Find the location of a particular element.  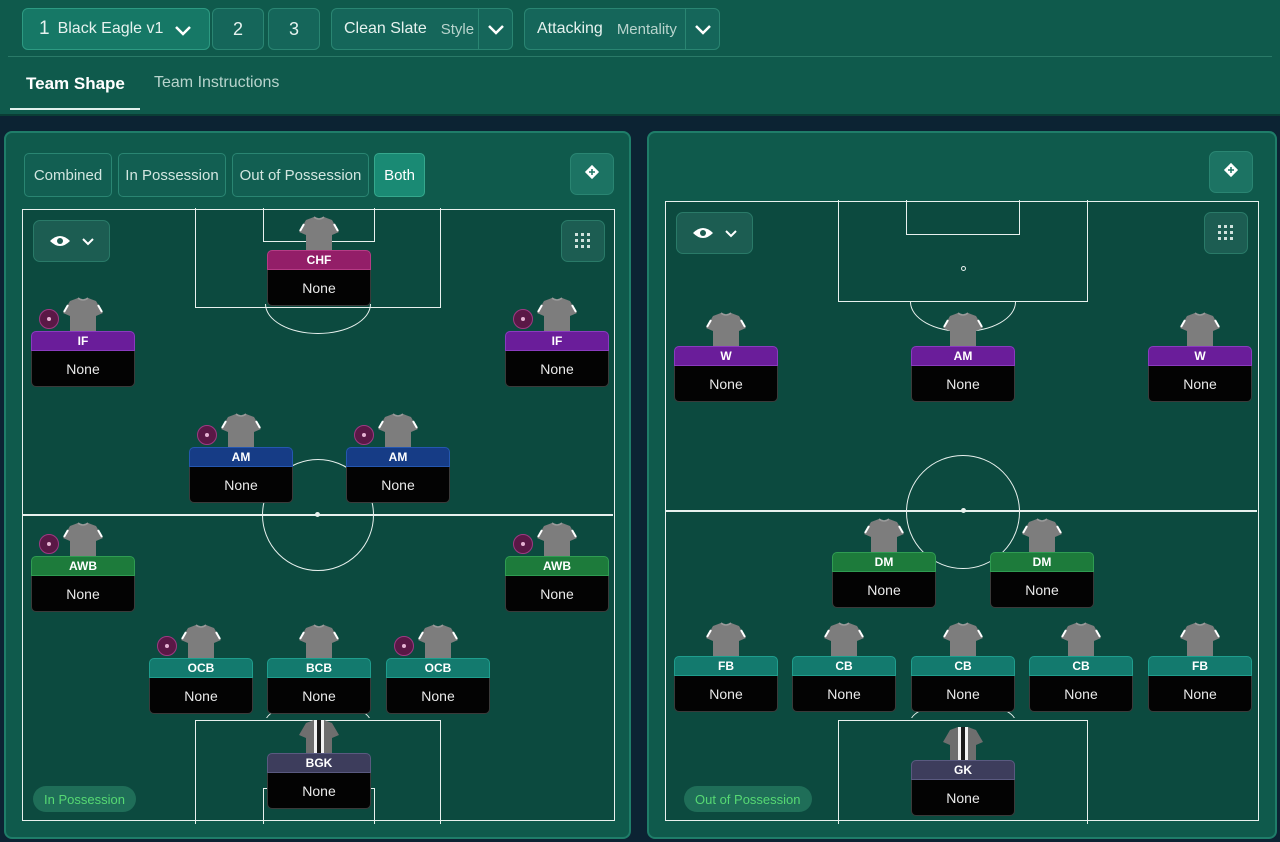

tactic-slot-3: 3 is located at coordinates (294, 29).